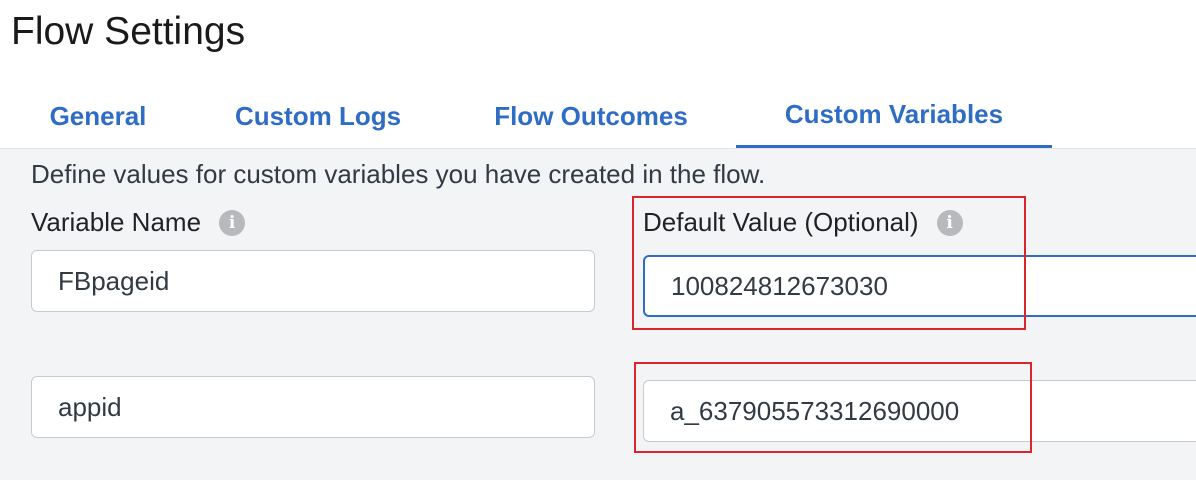 The image size is (1196, 480). I want to click on tab-custom-logs: Custom Logs, so click(318, 116).